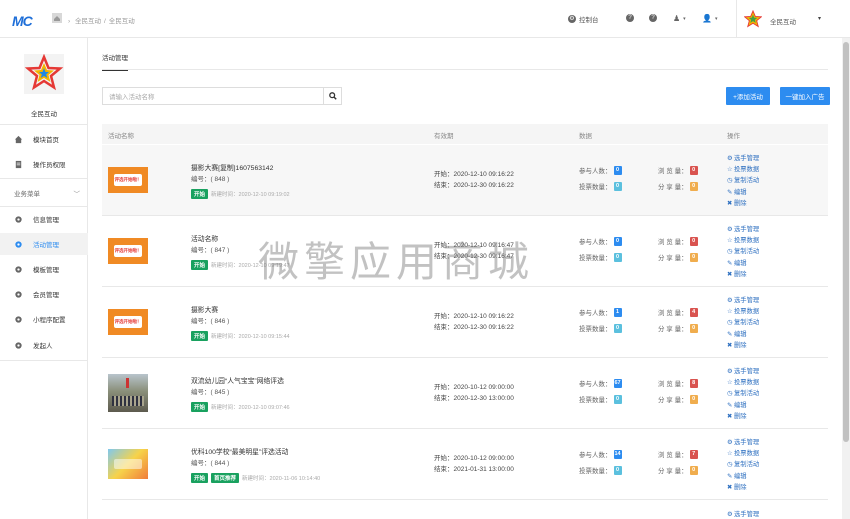  What do you see at coordinates (239, 451) in the screenshot?
I see `activity-title: 优科100学校“最美明星”评选活动` at bounding box center [239, 451].